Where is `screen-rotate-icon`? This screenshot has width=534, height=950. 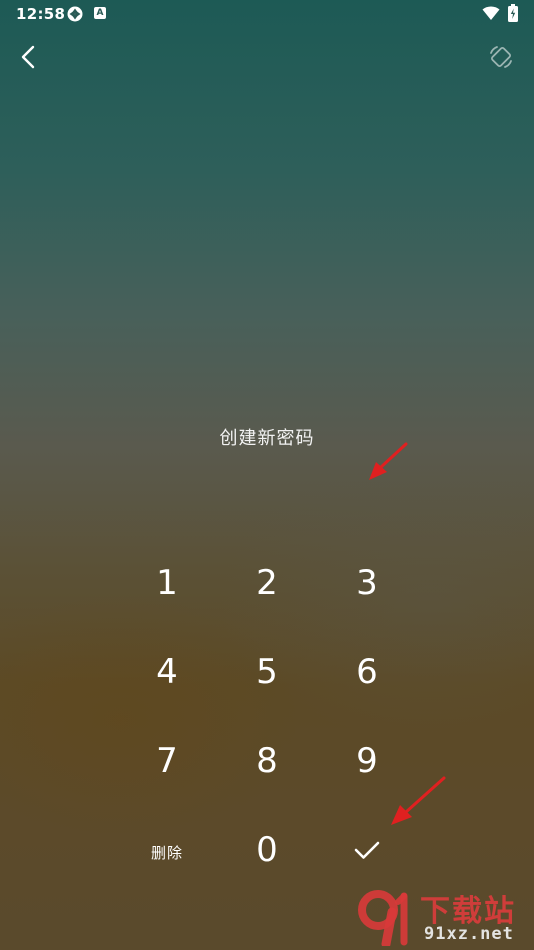
screen-rotate-icon is located at coordinates (501, 57).